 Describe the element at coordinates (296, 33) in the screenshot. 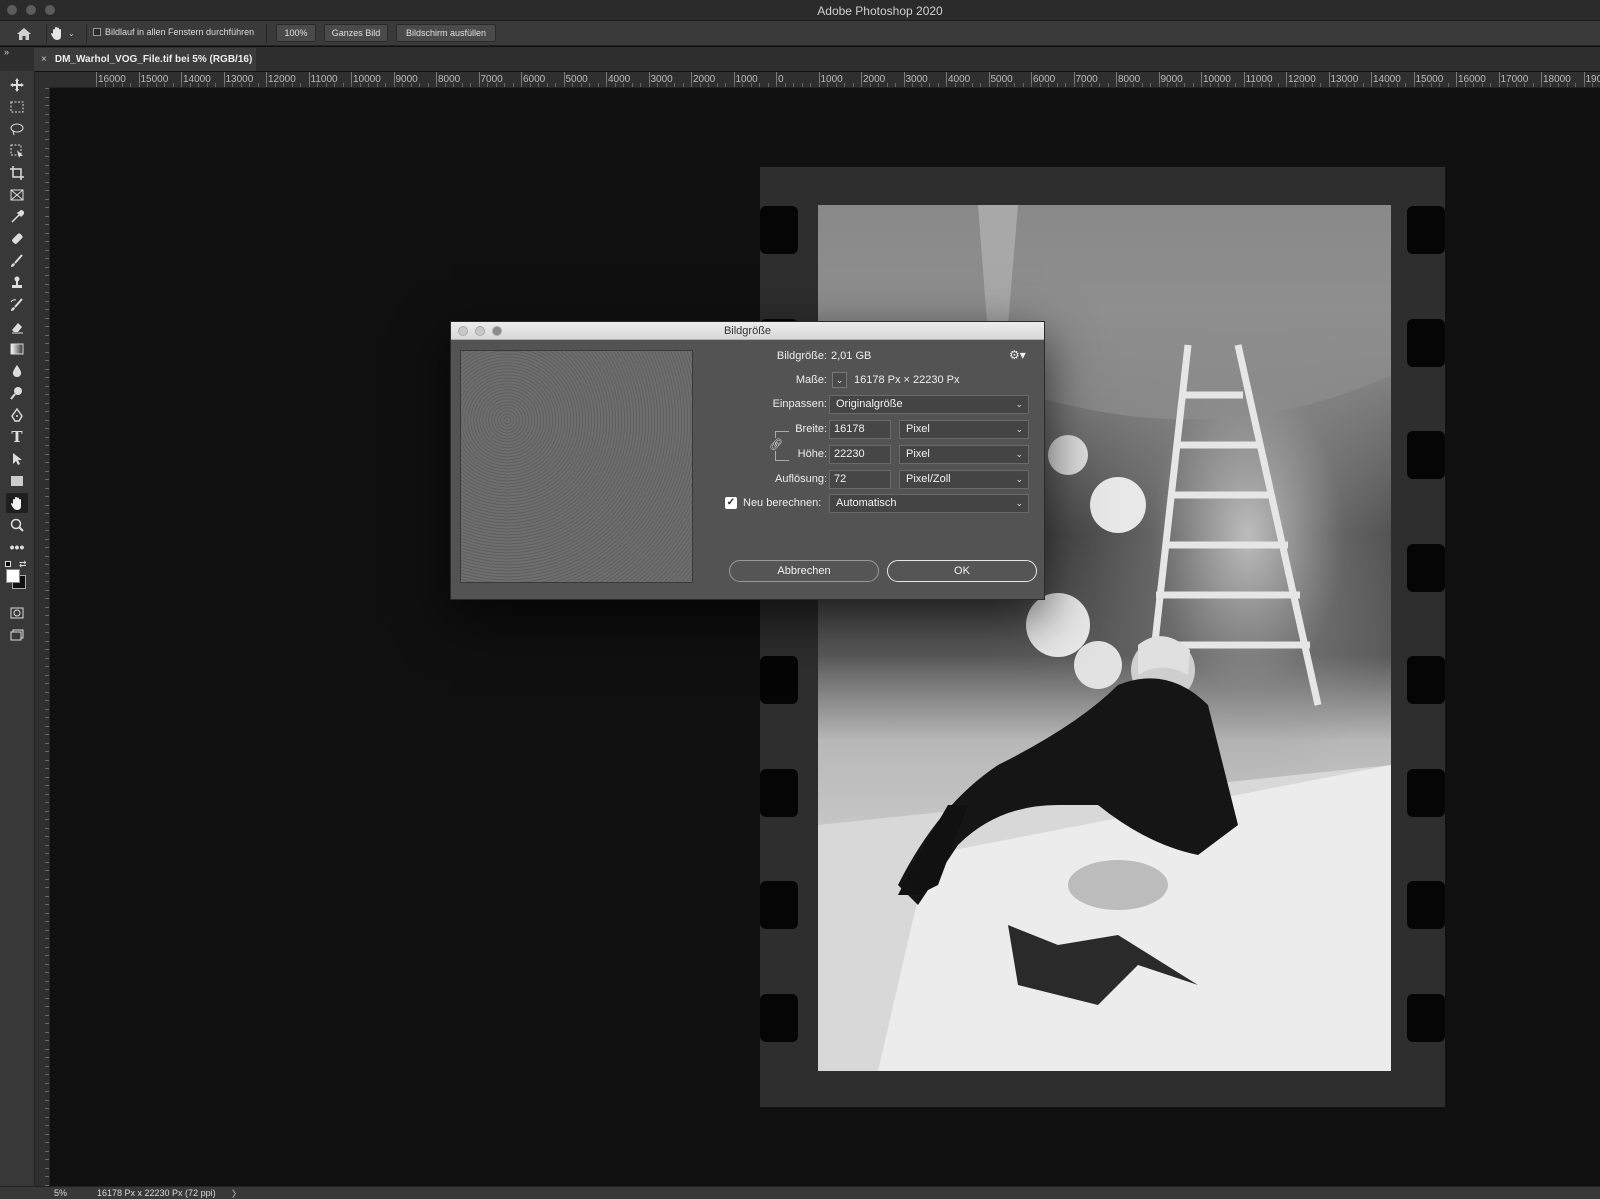

I see `zoom-100-button: 100%` at that location.